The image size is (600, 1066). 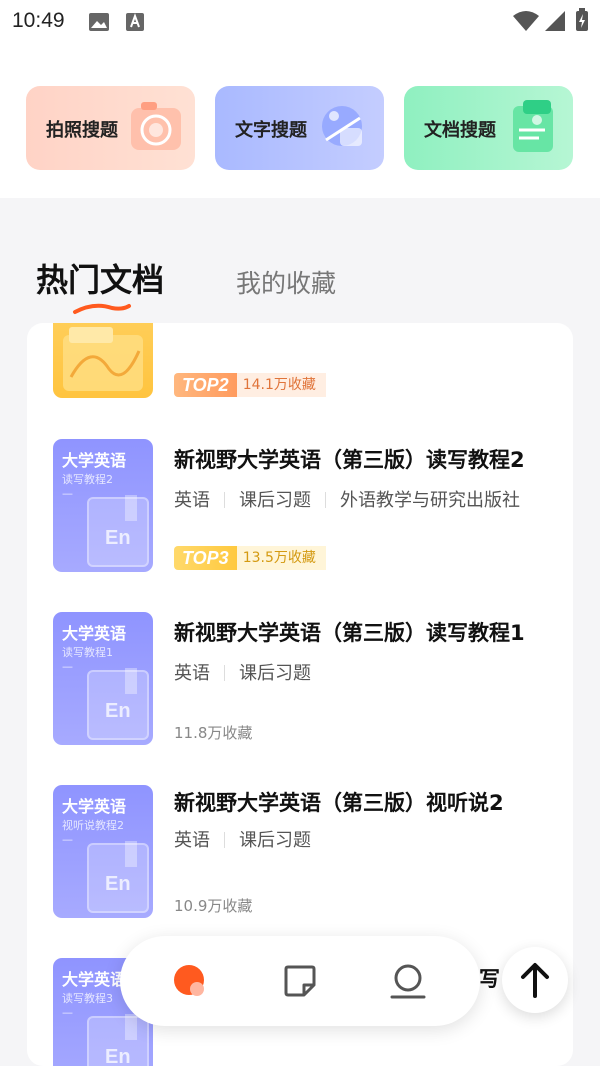 I want to click on signal-icon, so click(x=555, y=21).